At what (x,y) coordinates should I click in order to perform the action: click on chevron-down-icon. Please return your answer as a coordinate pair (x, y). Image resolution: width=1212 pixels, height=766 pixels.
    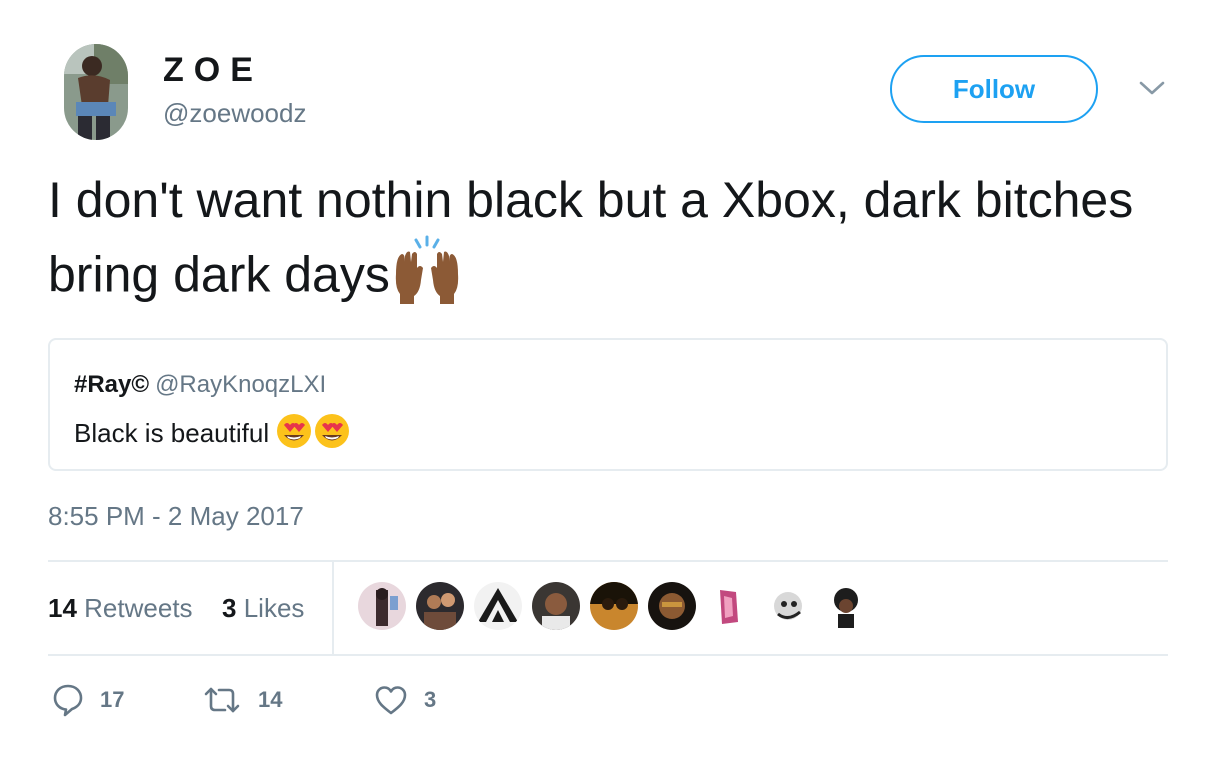
    Looking at the image, I should click on (1152, 88).